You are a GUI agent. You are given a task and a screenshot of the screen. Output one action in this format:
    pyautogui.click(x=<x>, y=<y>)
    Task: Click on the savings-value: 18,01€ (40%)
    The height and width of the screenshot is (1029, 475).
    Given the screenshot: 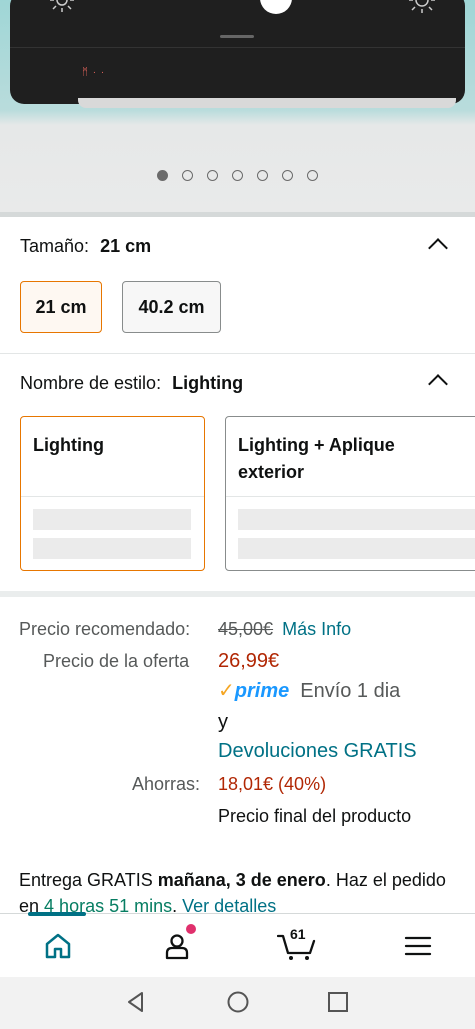 What is the action you would take?
    pyautogui.click(x=272, y=784)
    